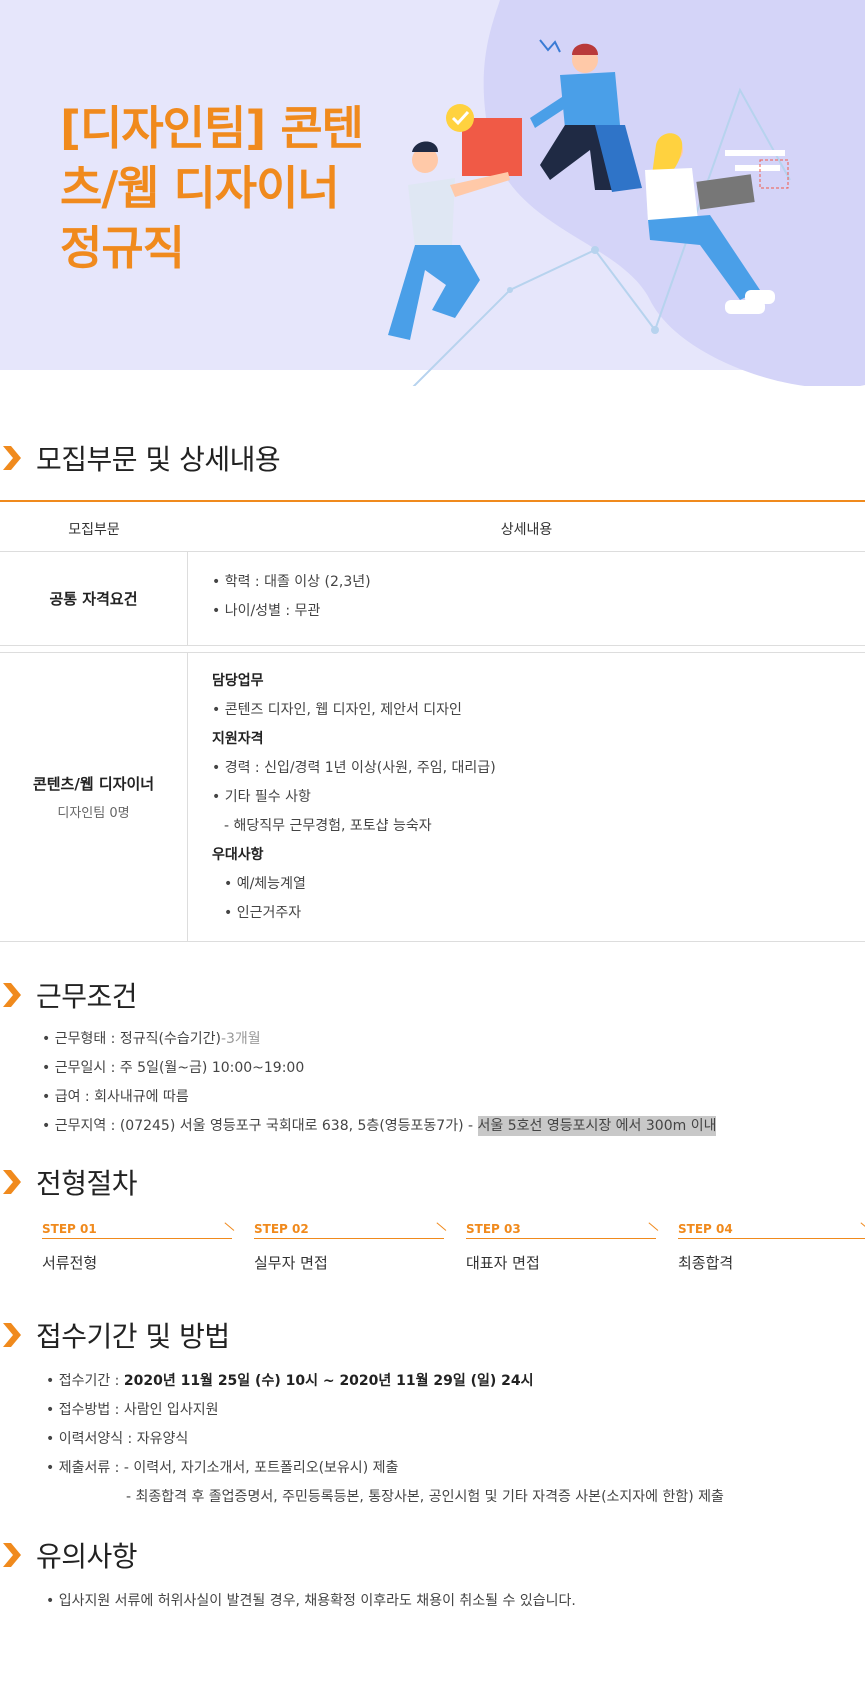 This screenshot has width=865, height=1702. Describe the element at coordinates (626, 193) in the screenshot. I see `team-illustration` at that location.